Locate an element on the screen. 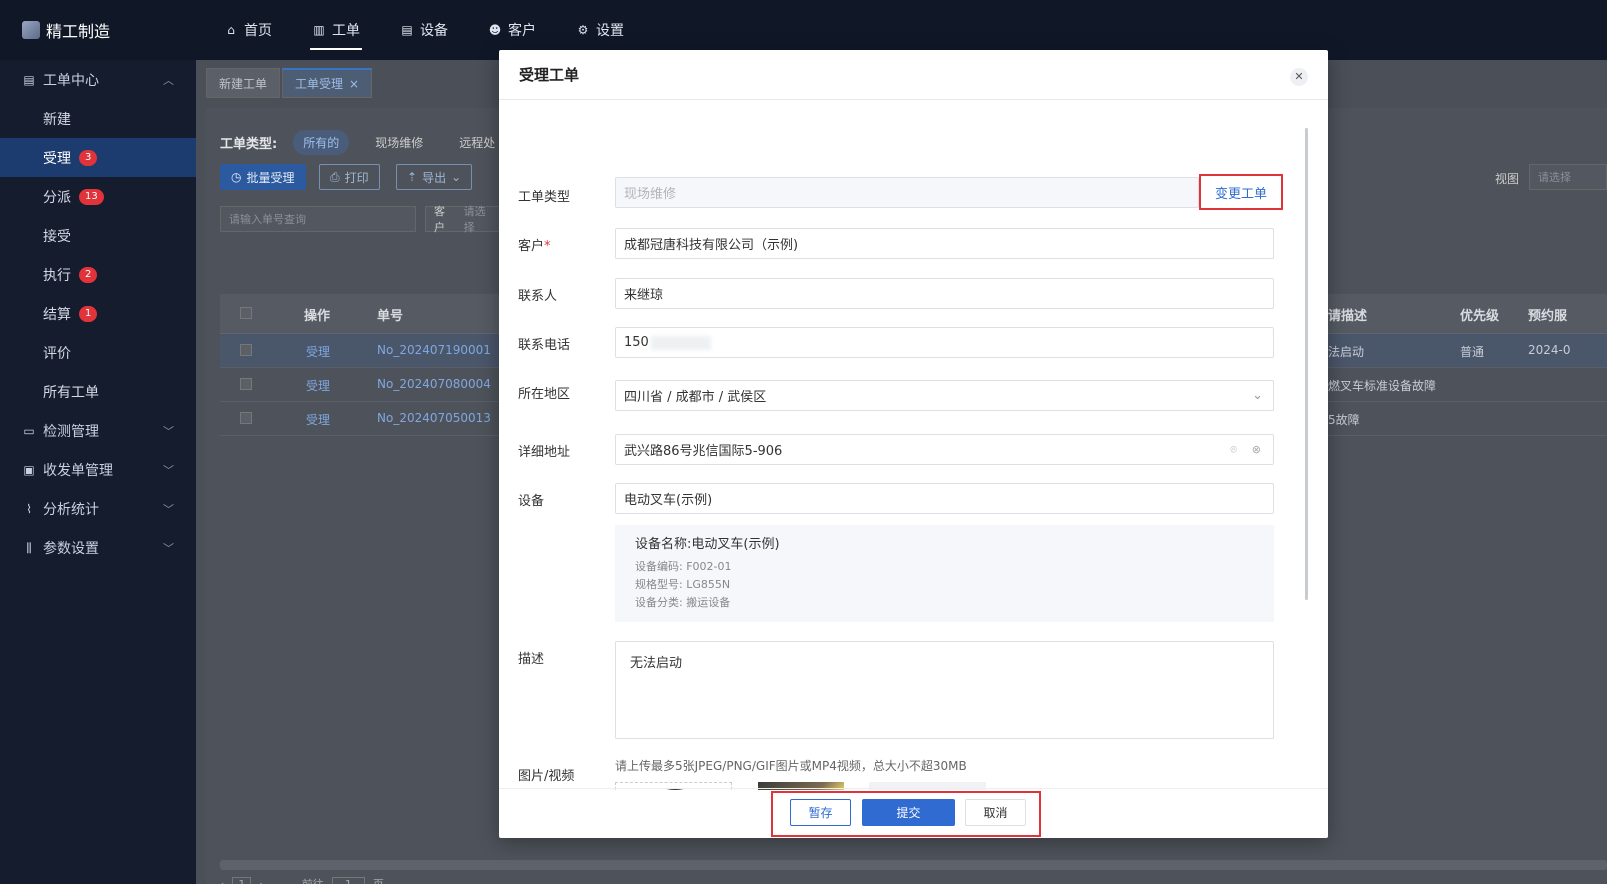  sidebar-group-shipping: ▣ 收发单管理 ﹀ is located at coordinates (98, 469).